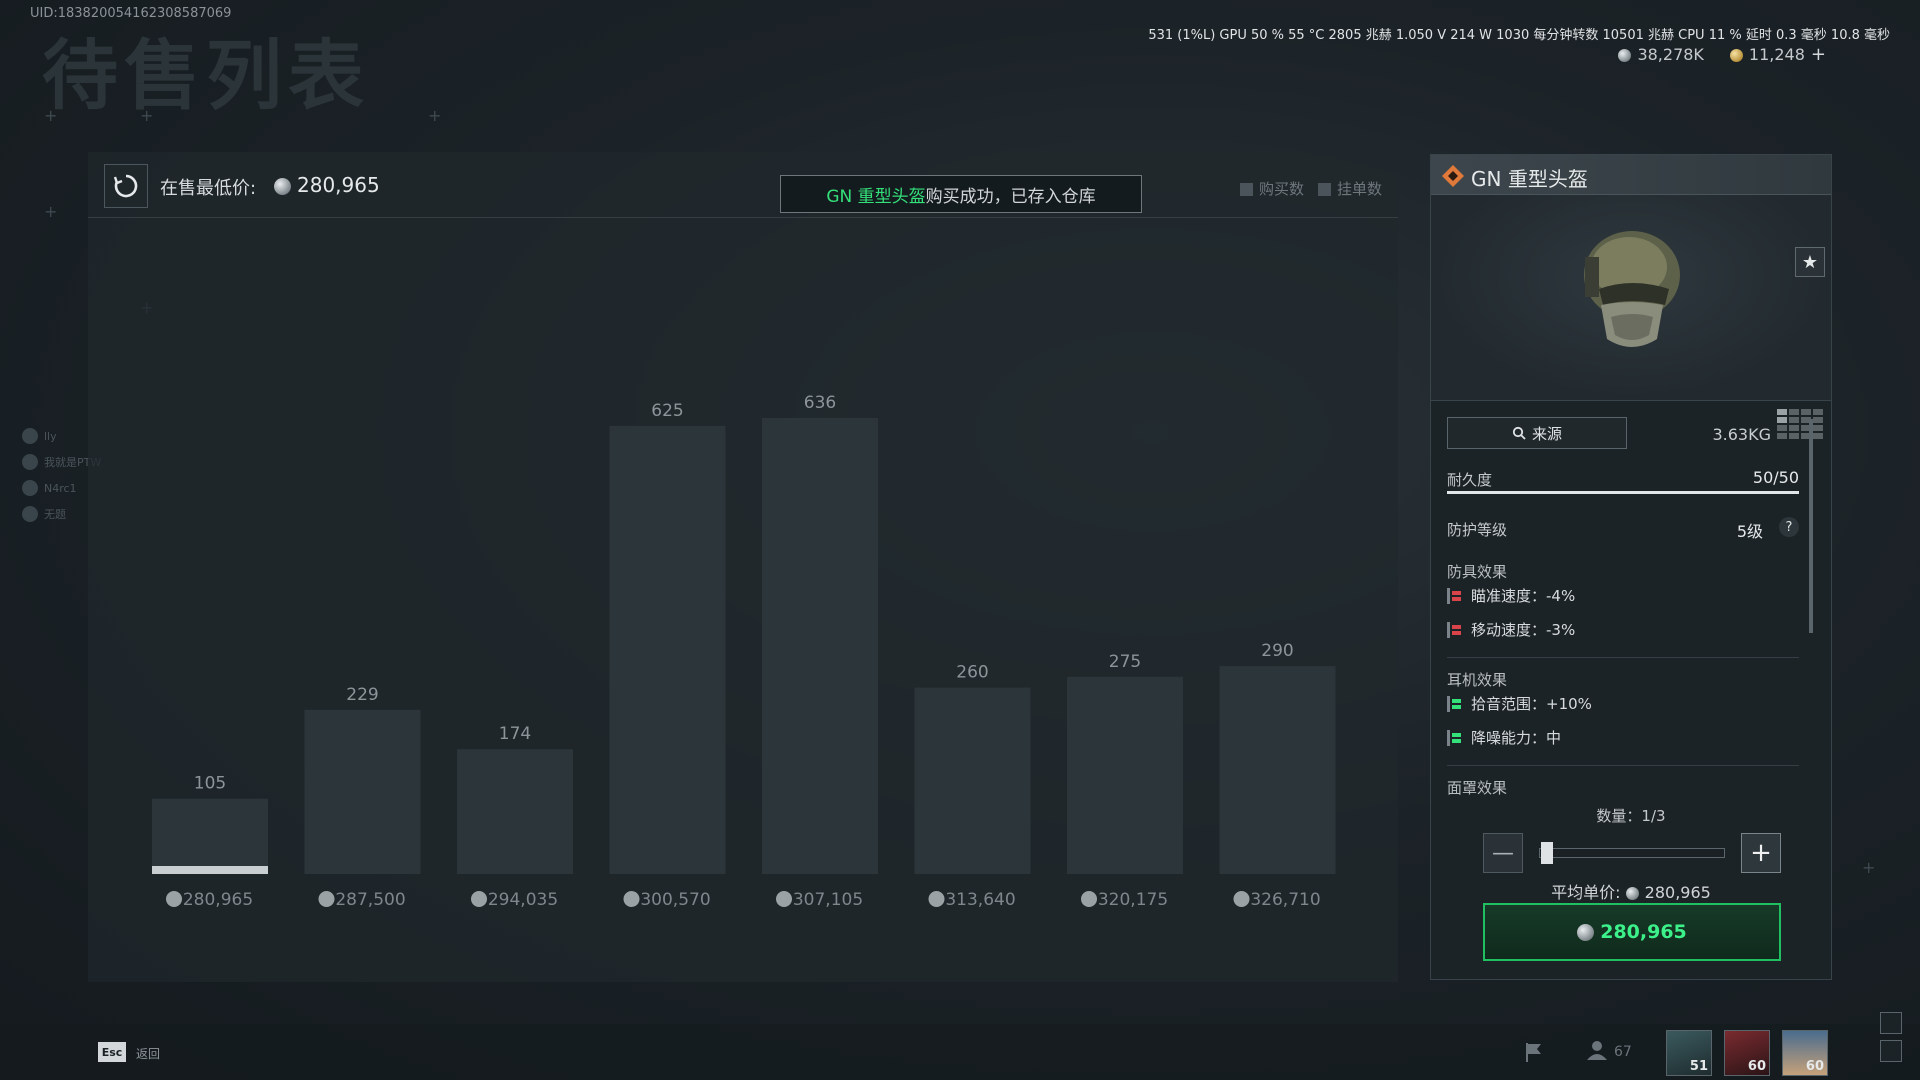 This screenshot has height=1080, width=1920. I want to click on average-unit-price: 平均单价: 280,965, so click(1631, 892).